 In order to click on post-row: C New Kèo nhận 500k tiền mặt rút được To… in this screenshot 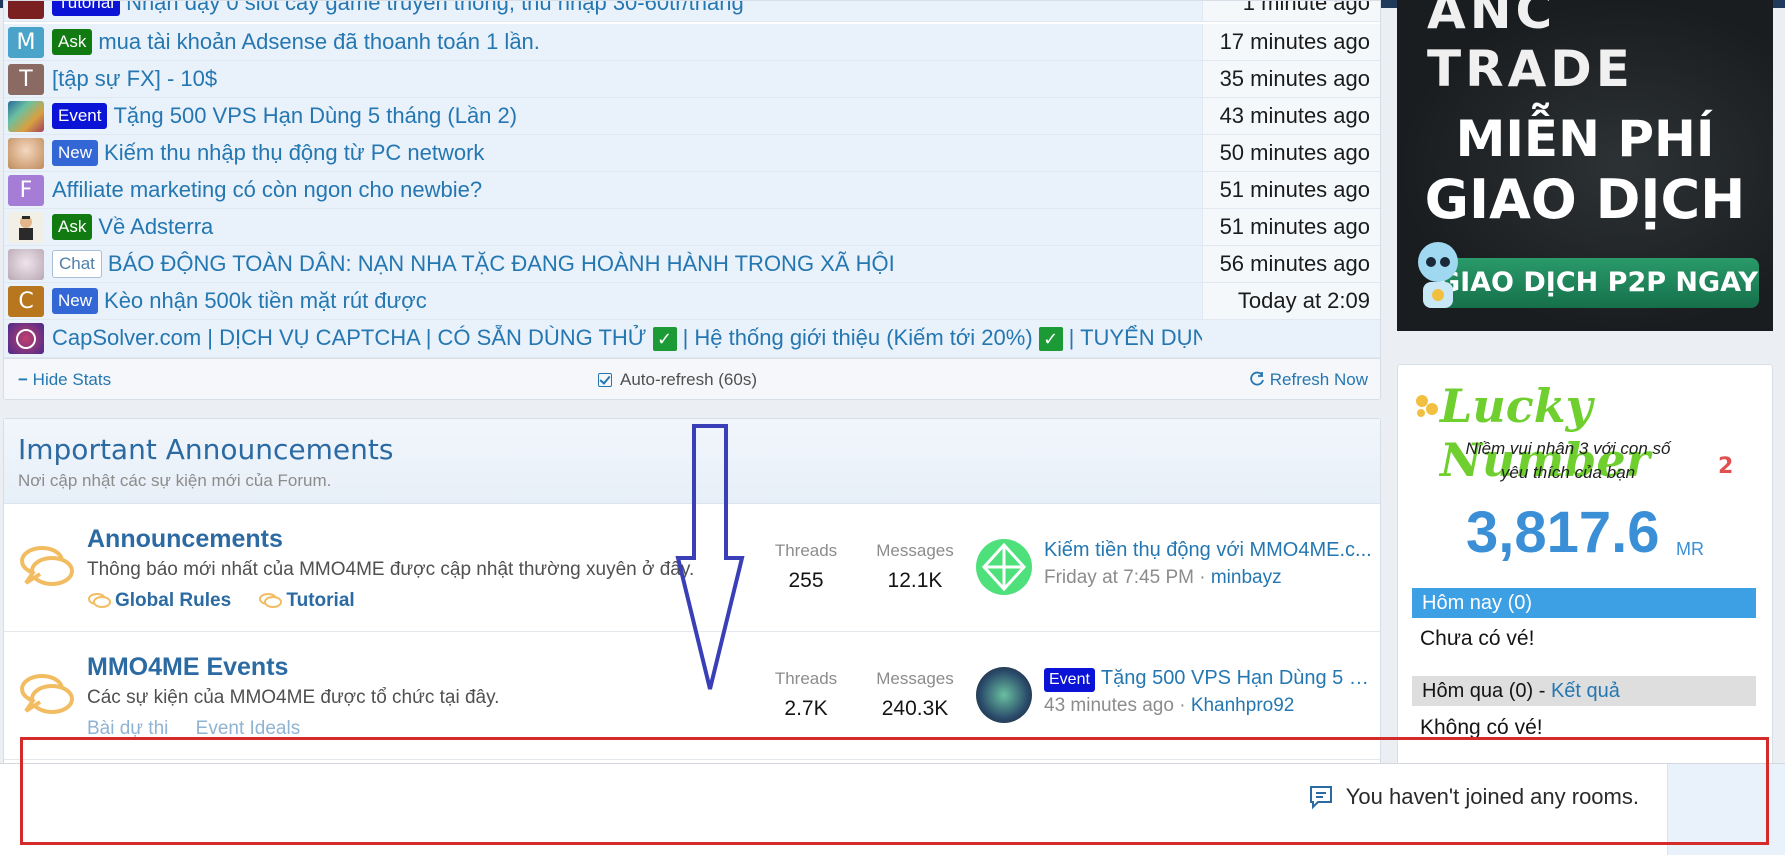, I will do `click(692, 316)`.